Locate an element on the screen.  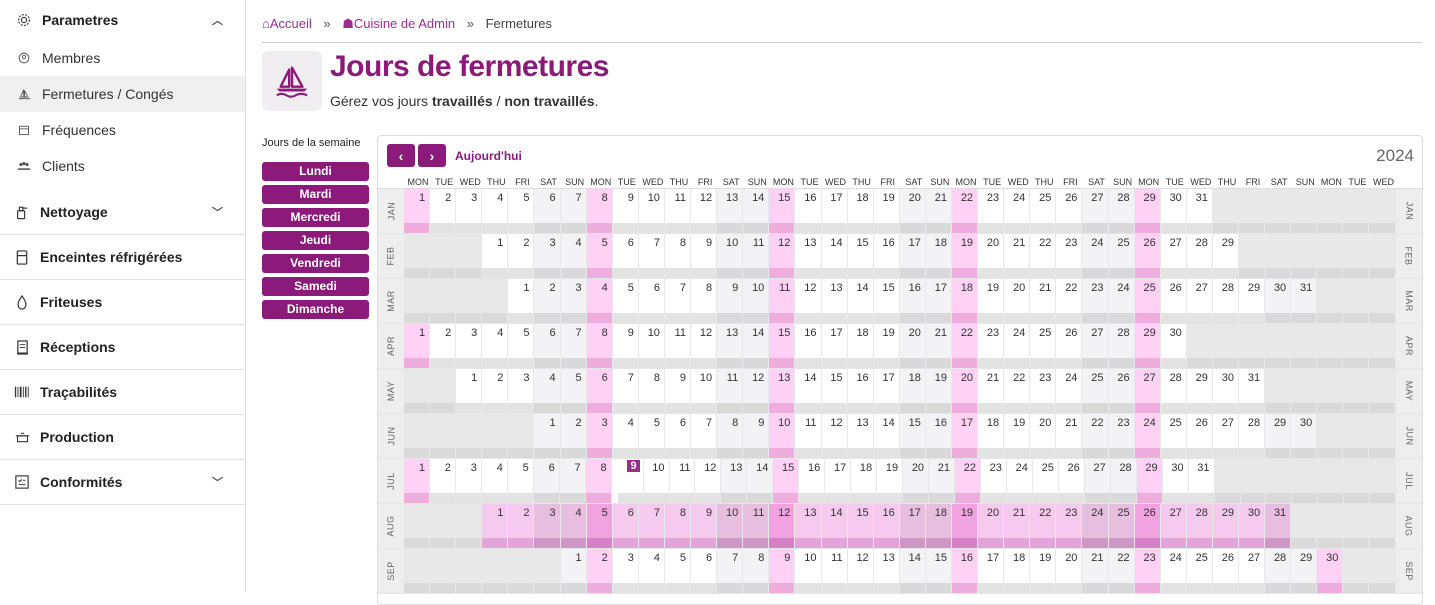
sidebar-section-enceintes: Enceintes réfrigérées is located at coordinates (122, 257).